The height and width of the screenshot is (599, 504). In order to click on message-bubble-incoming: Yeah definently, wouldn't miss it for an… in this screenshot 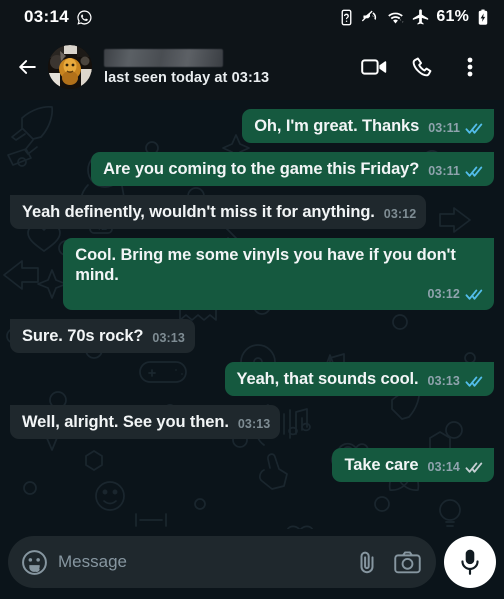, I will do `click(218, 212)`.